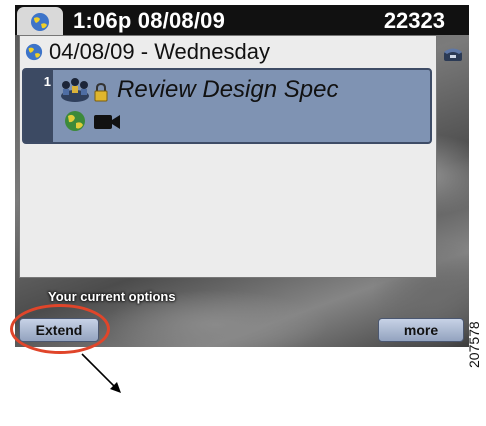  What do you see at coordinates (149, 20) in the screenshot?
I see `clock-label: 1:06p 08/08/09` at bounding box center [149, 20].